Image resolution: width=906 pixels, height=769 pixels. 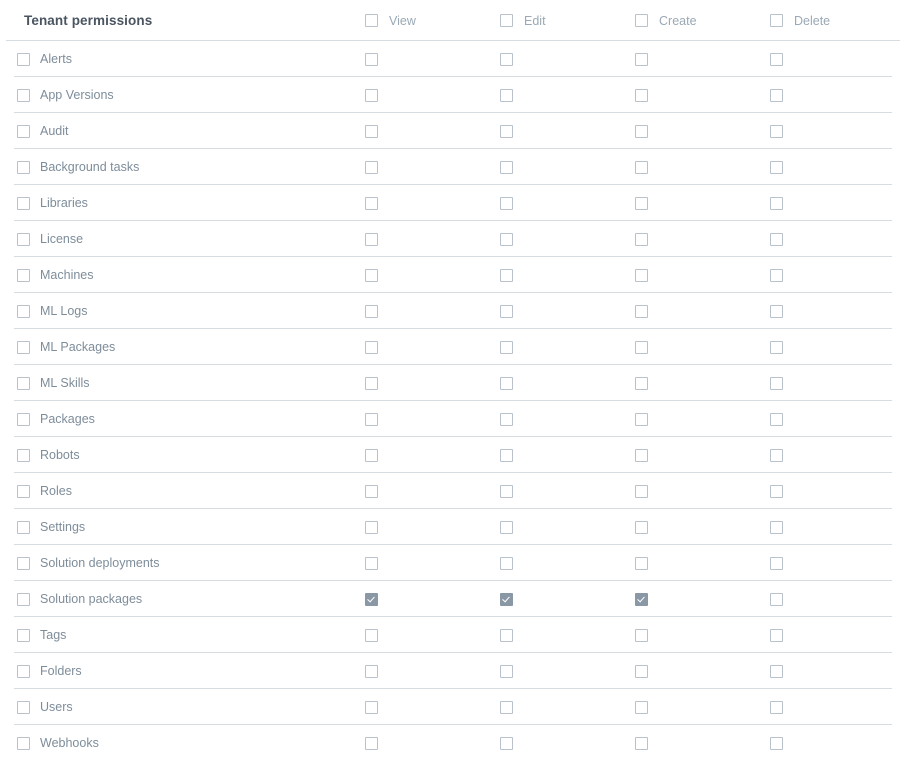 I want to click on select-all-delete-checkbox, so click(x=776, y=20).